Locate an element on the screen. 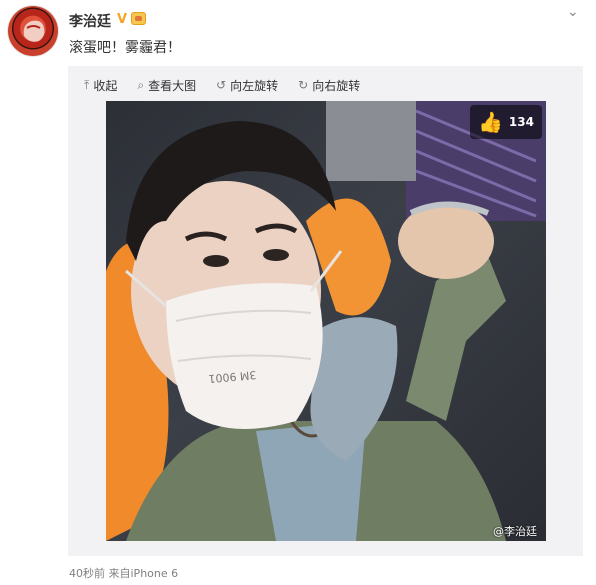 The image size is (596, 585). collapse-button: ⤒ 收起 is located at coordinates (100, 85).